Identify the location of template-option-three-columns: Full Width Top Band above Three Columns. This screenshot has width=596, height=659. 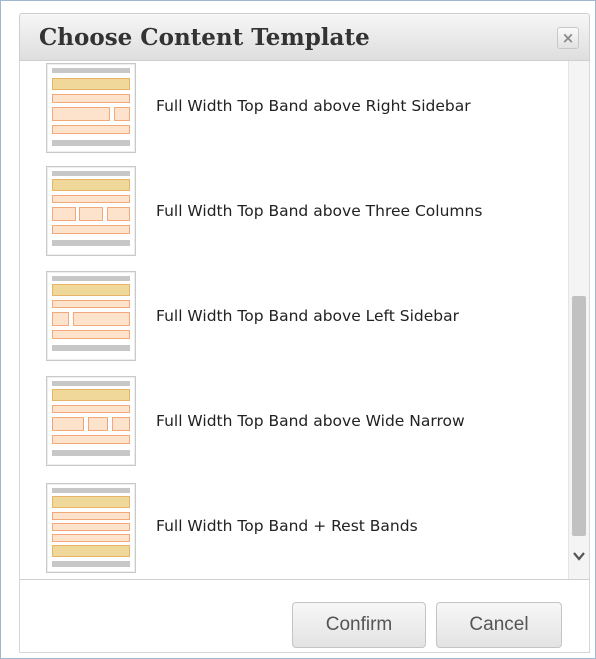
(295, 211).